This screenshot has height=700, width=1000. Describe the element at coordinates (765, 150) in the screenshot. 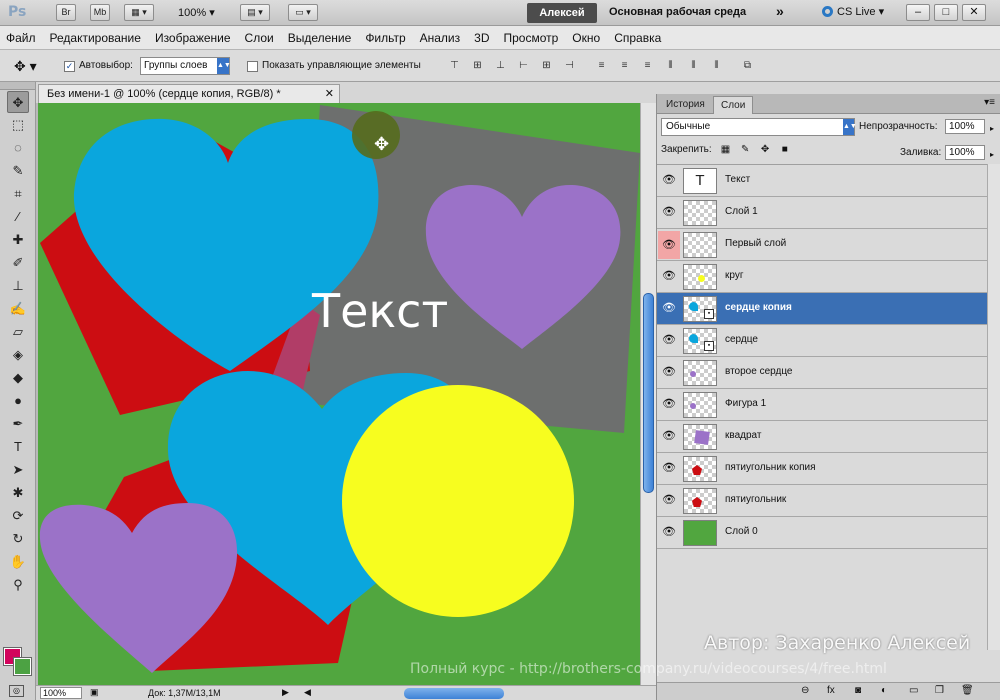

I see `lock-position-icon: ✥` at that location.